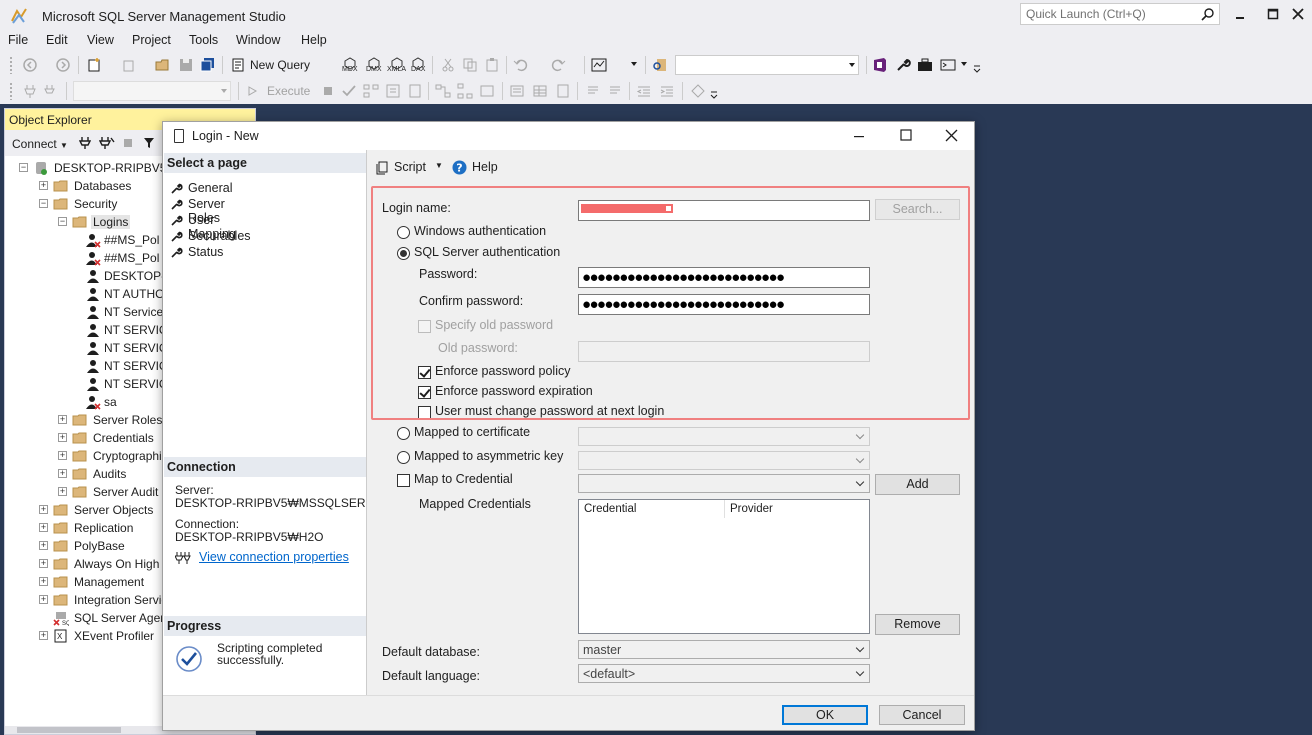 Image resolution: width=1312 pixels, height=735 pixels. I want to click on cancel-query-icon, so click(328, 91).